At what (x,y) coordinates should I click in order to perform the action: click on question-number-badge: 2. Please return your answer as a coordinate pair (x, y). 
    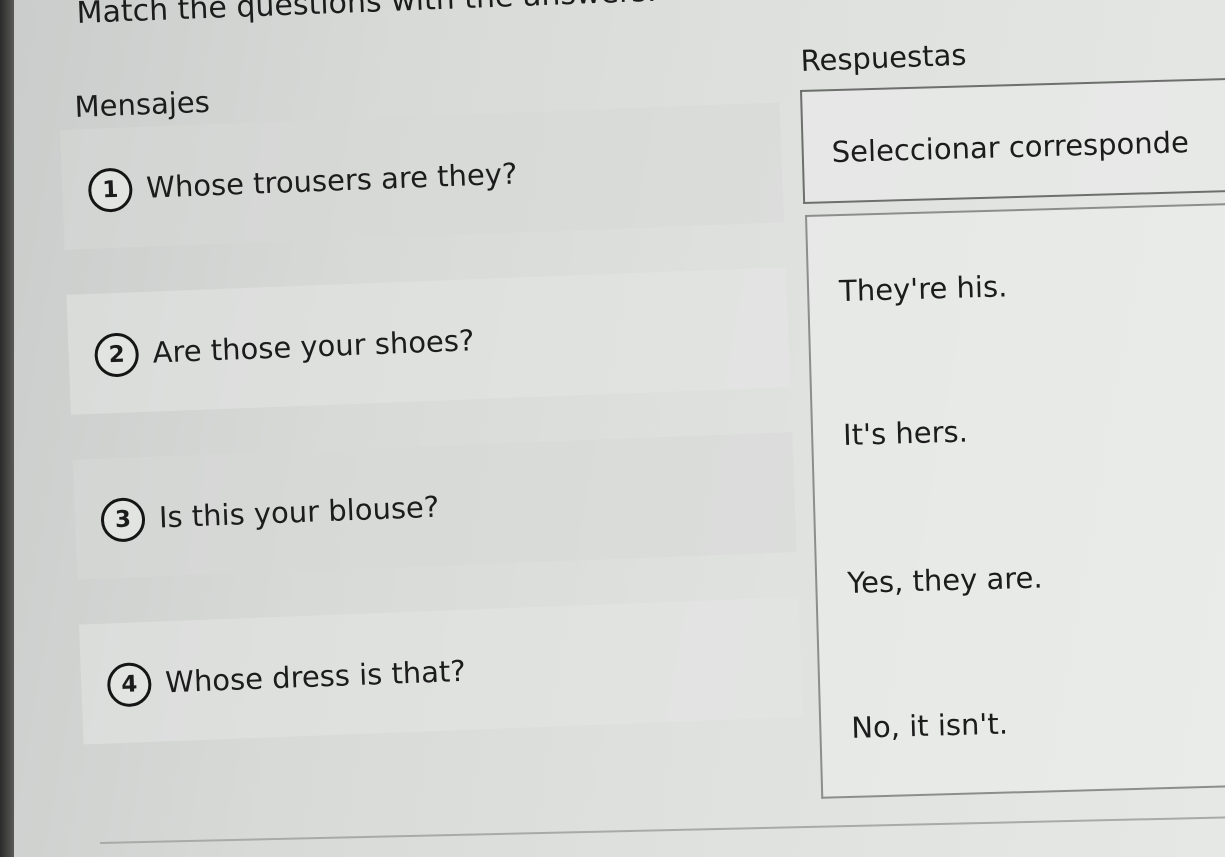
    Looking at the image, I should click on (116, 355).